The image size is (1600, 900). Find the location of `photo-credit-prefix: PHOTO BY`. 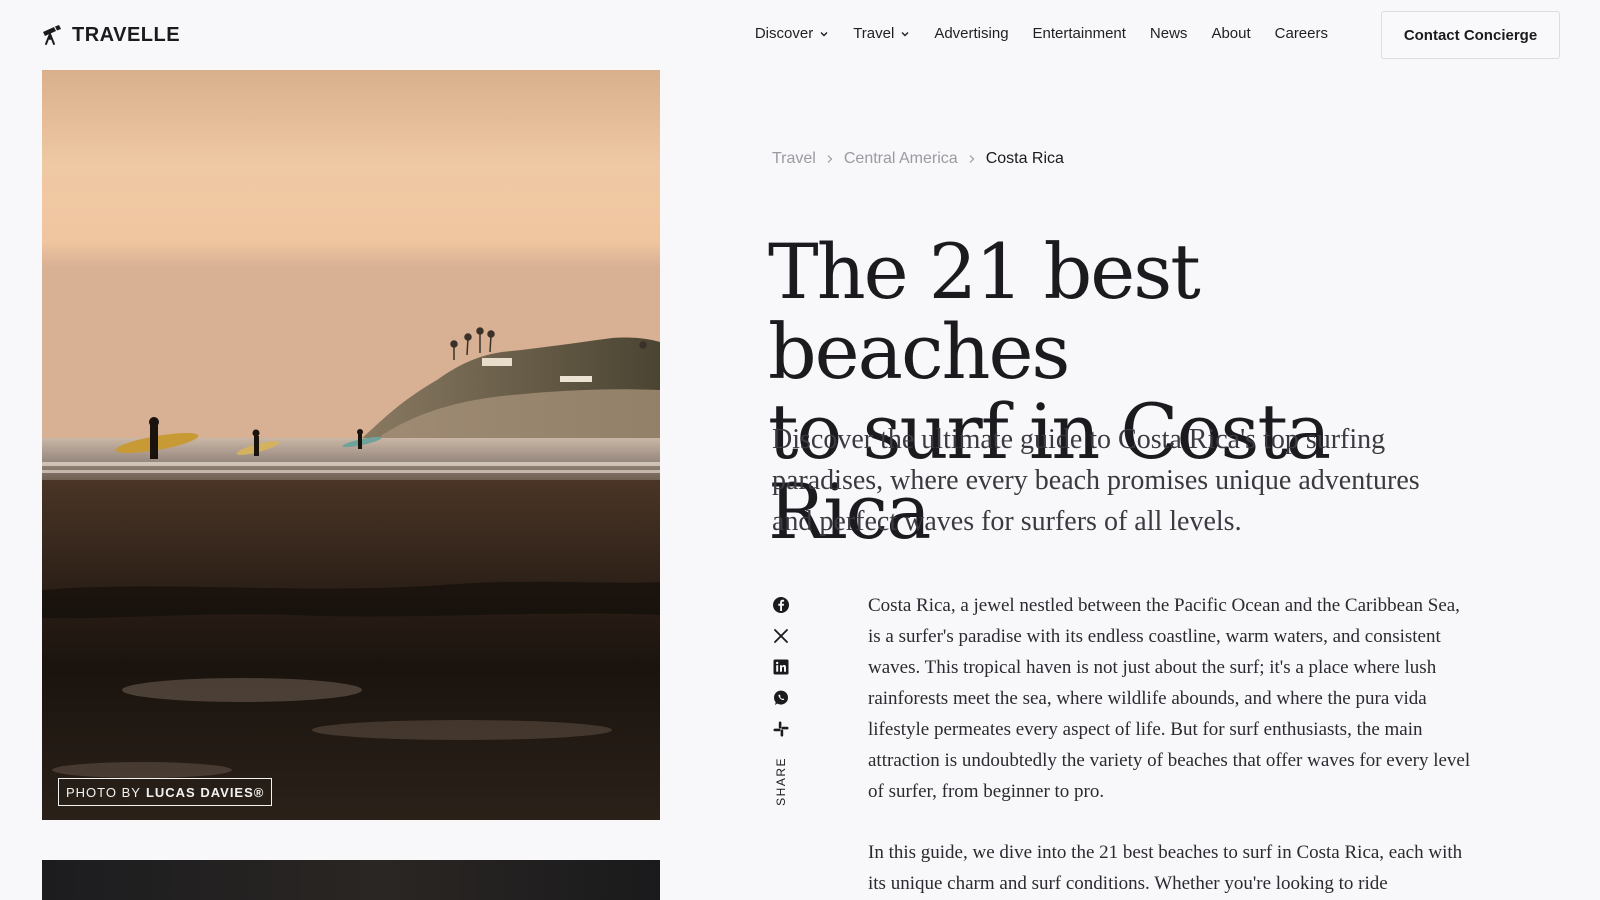

photo-credit-prefix: PHOTO BY is located at coordinates (103, 792).